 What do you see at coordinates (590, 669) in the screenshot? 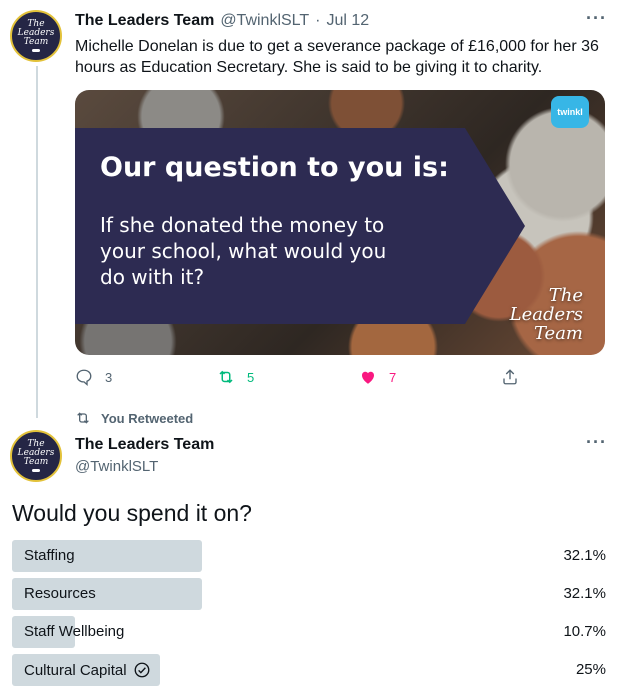
I see `poll-option-percent: 25%` at bounding box center [590, 669].